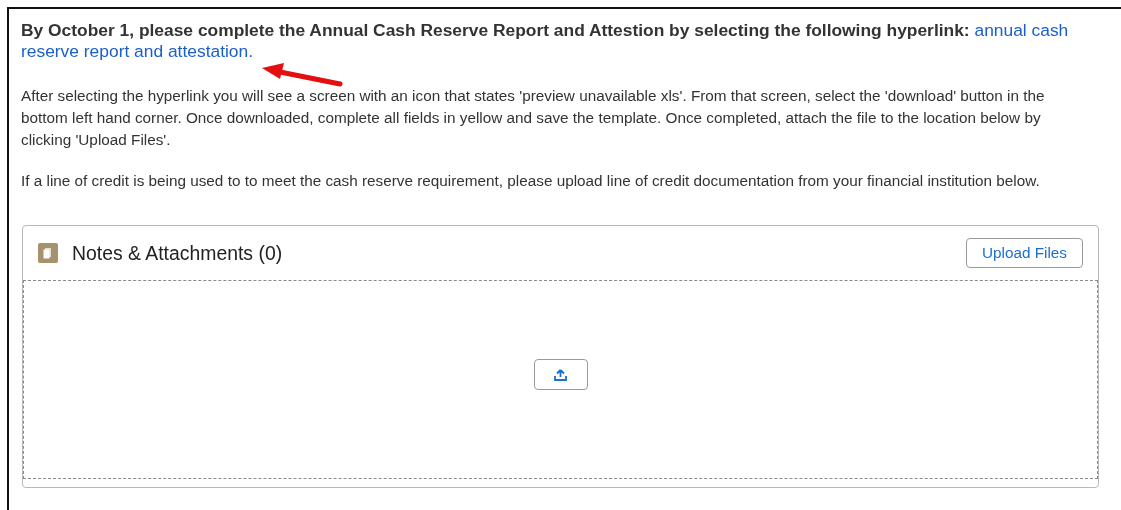  I want to click on instruction-heading: By October 1, please complete the Annual Cash Reserve Report and Attestion by selecting the following hyperlink: annual cash reserve report and attestation., so click(545, 41).